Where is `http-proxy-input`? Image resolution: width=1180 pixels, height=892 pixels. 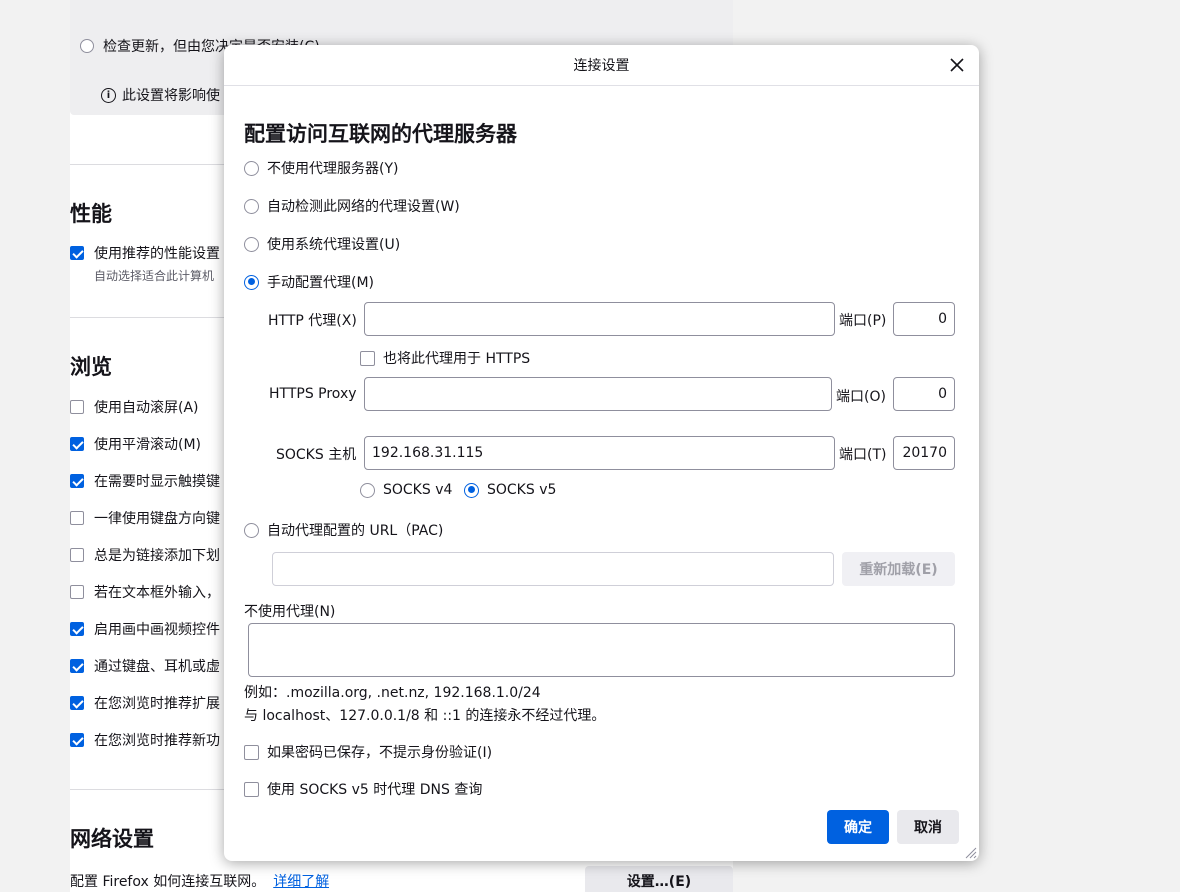 http-proxy-input is located at coordinates (599, 319).